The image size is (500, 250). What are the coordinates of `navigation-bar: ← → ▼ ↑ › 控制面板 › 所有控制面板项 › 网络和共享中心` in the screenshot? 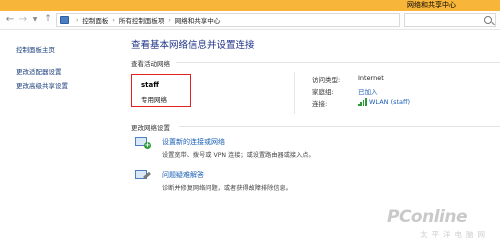 It's located at (250, 20).